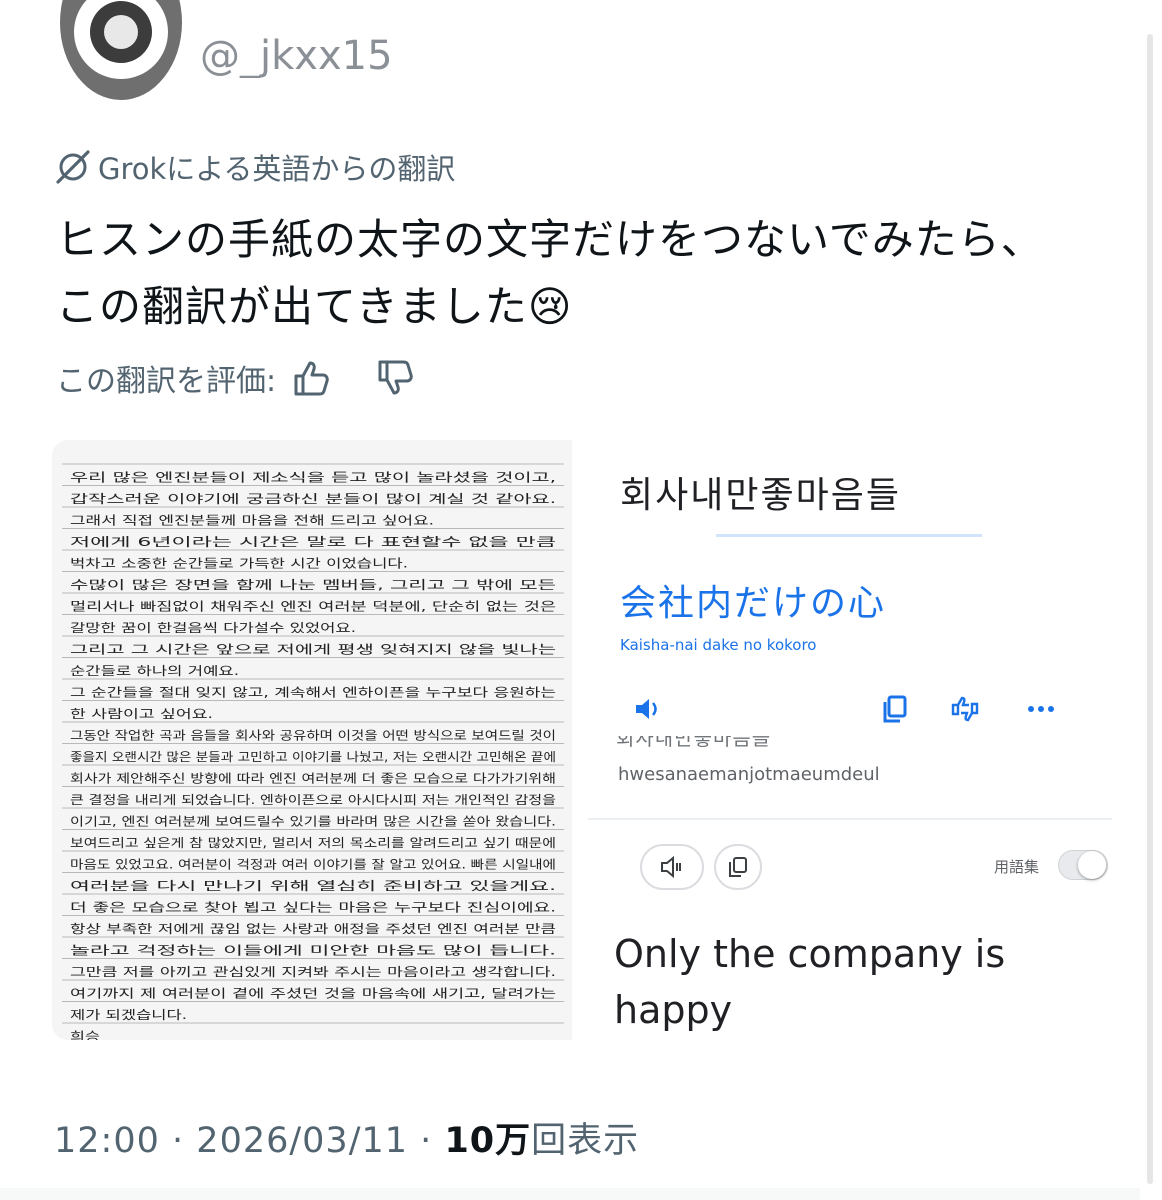 The height and width of the screenshot is (1200, 1162). I want to click on views-count: 10万, so click(488, 1141).